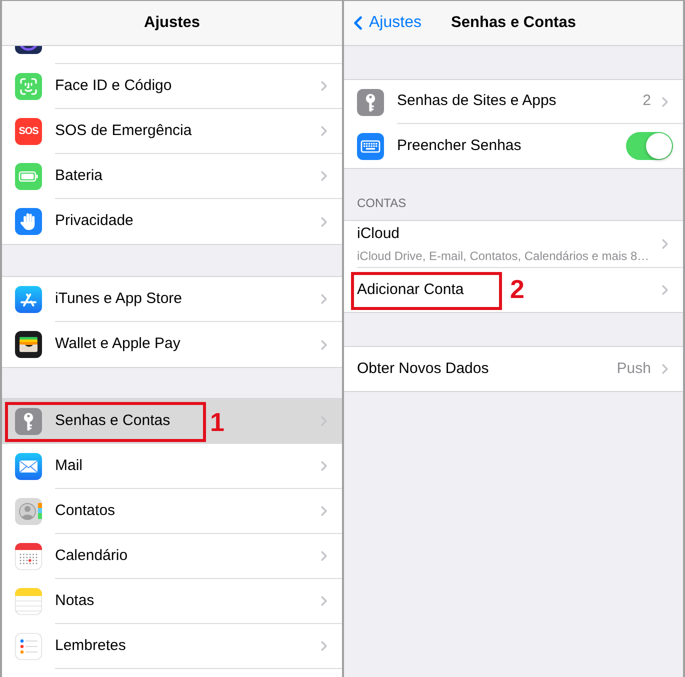 The width and height of the screenshot is (685, 677). Describe the element at coordinates (646, 101) in the screenshot. I see `detail-value: 2` at that location.